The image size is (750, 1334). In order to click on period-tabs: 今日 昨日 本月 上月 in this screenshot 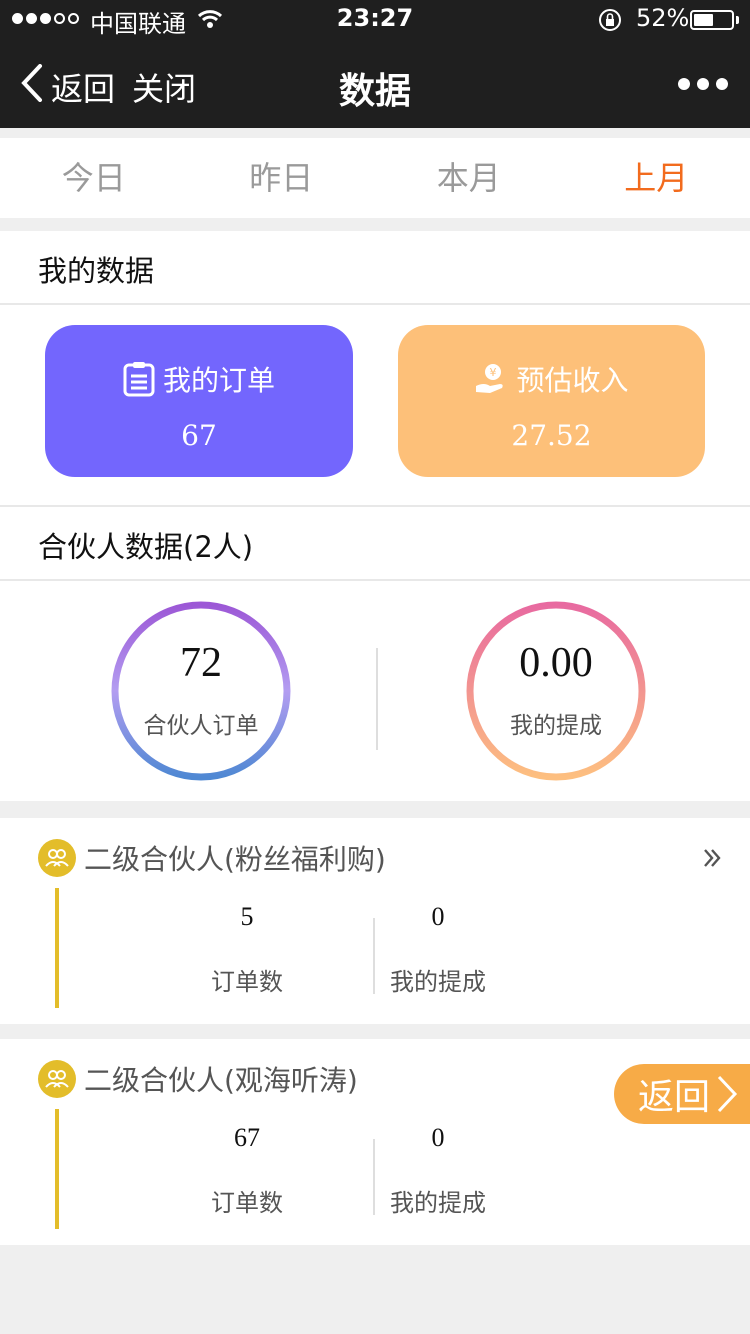, I will do `click(375, 178)`.